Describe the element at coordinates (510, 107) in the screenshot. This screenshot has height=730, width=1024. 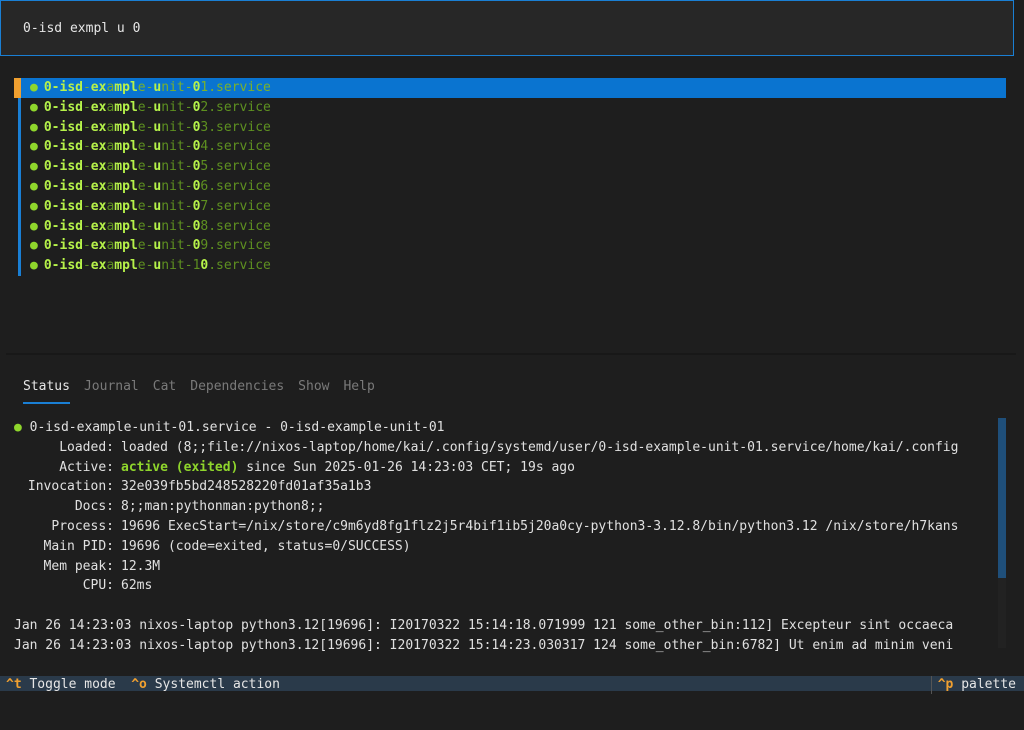
I see `unit-list-item: ● 0-isd-example-unit-02.service` at that location.